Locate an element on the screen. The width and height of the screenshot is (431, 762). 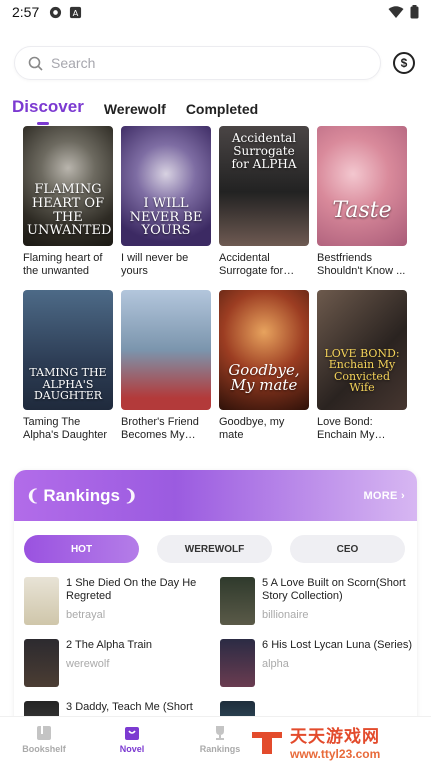
book-card: Goodbye, My mate Goodbye, my mate is located at coordinates (264, 366).